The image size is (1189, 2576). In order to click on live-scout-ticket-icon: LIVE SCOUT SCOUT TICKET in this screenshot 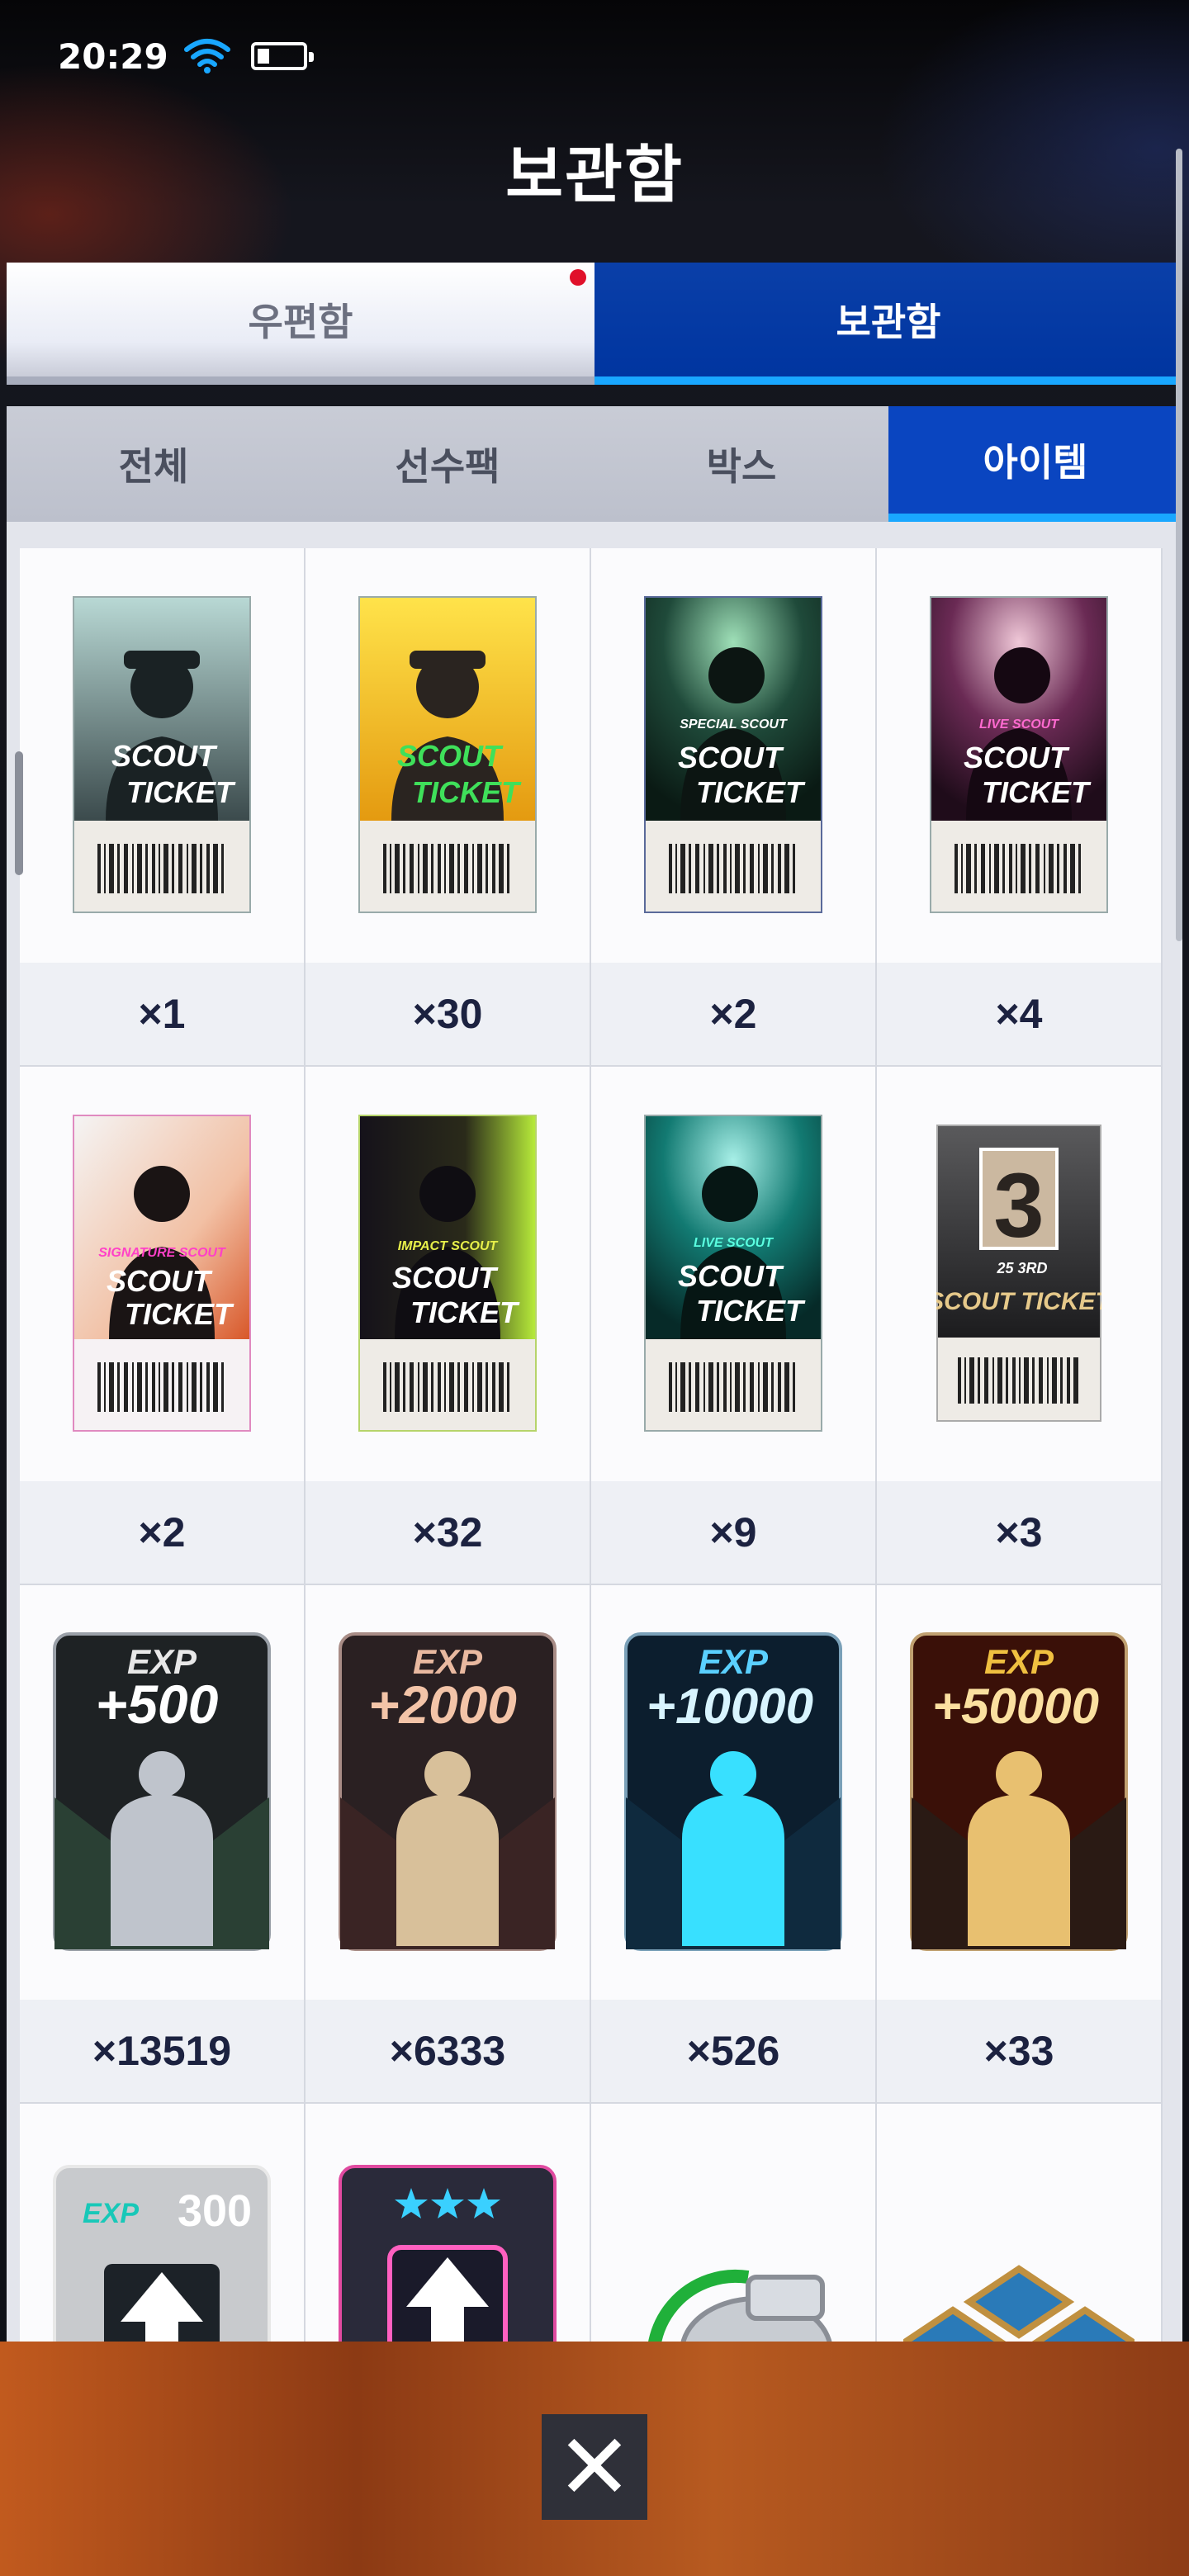, I will do `click(1019, 754)`.